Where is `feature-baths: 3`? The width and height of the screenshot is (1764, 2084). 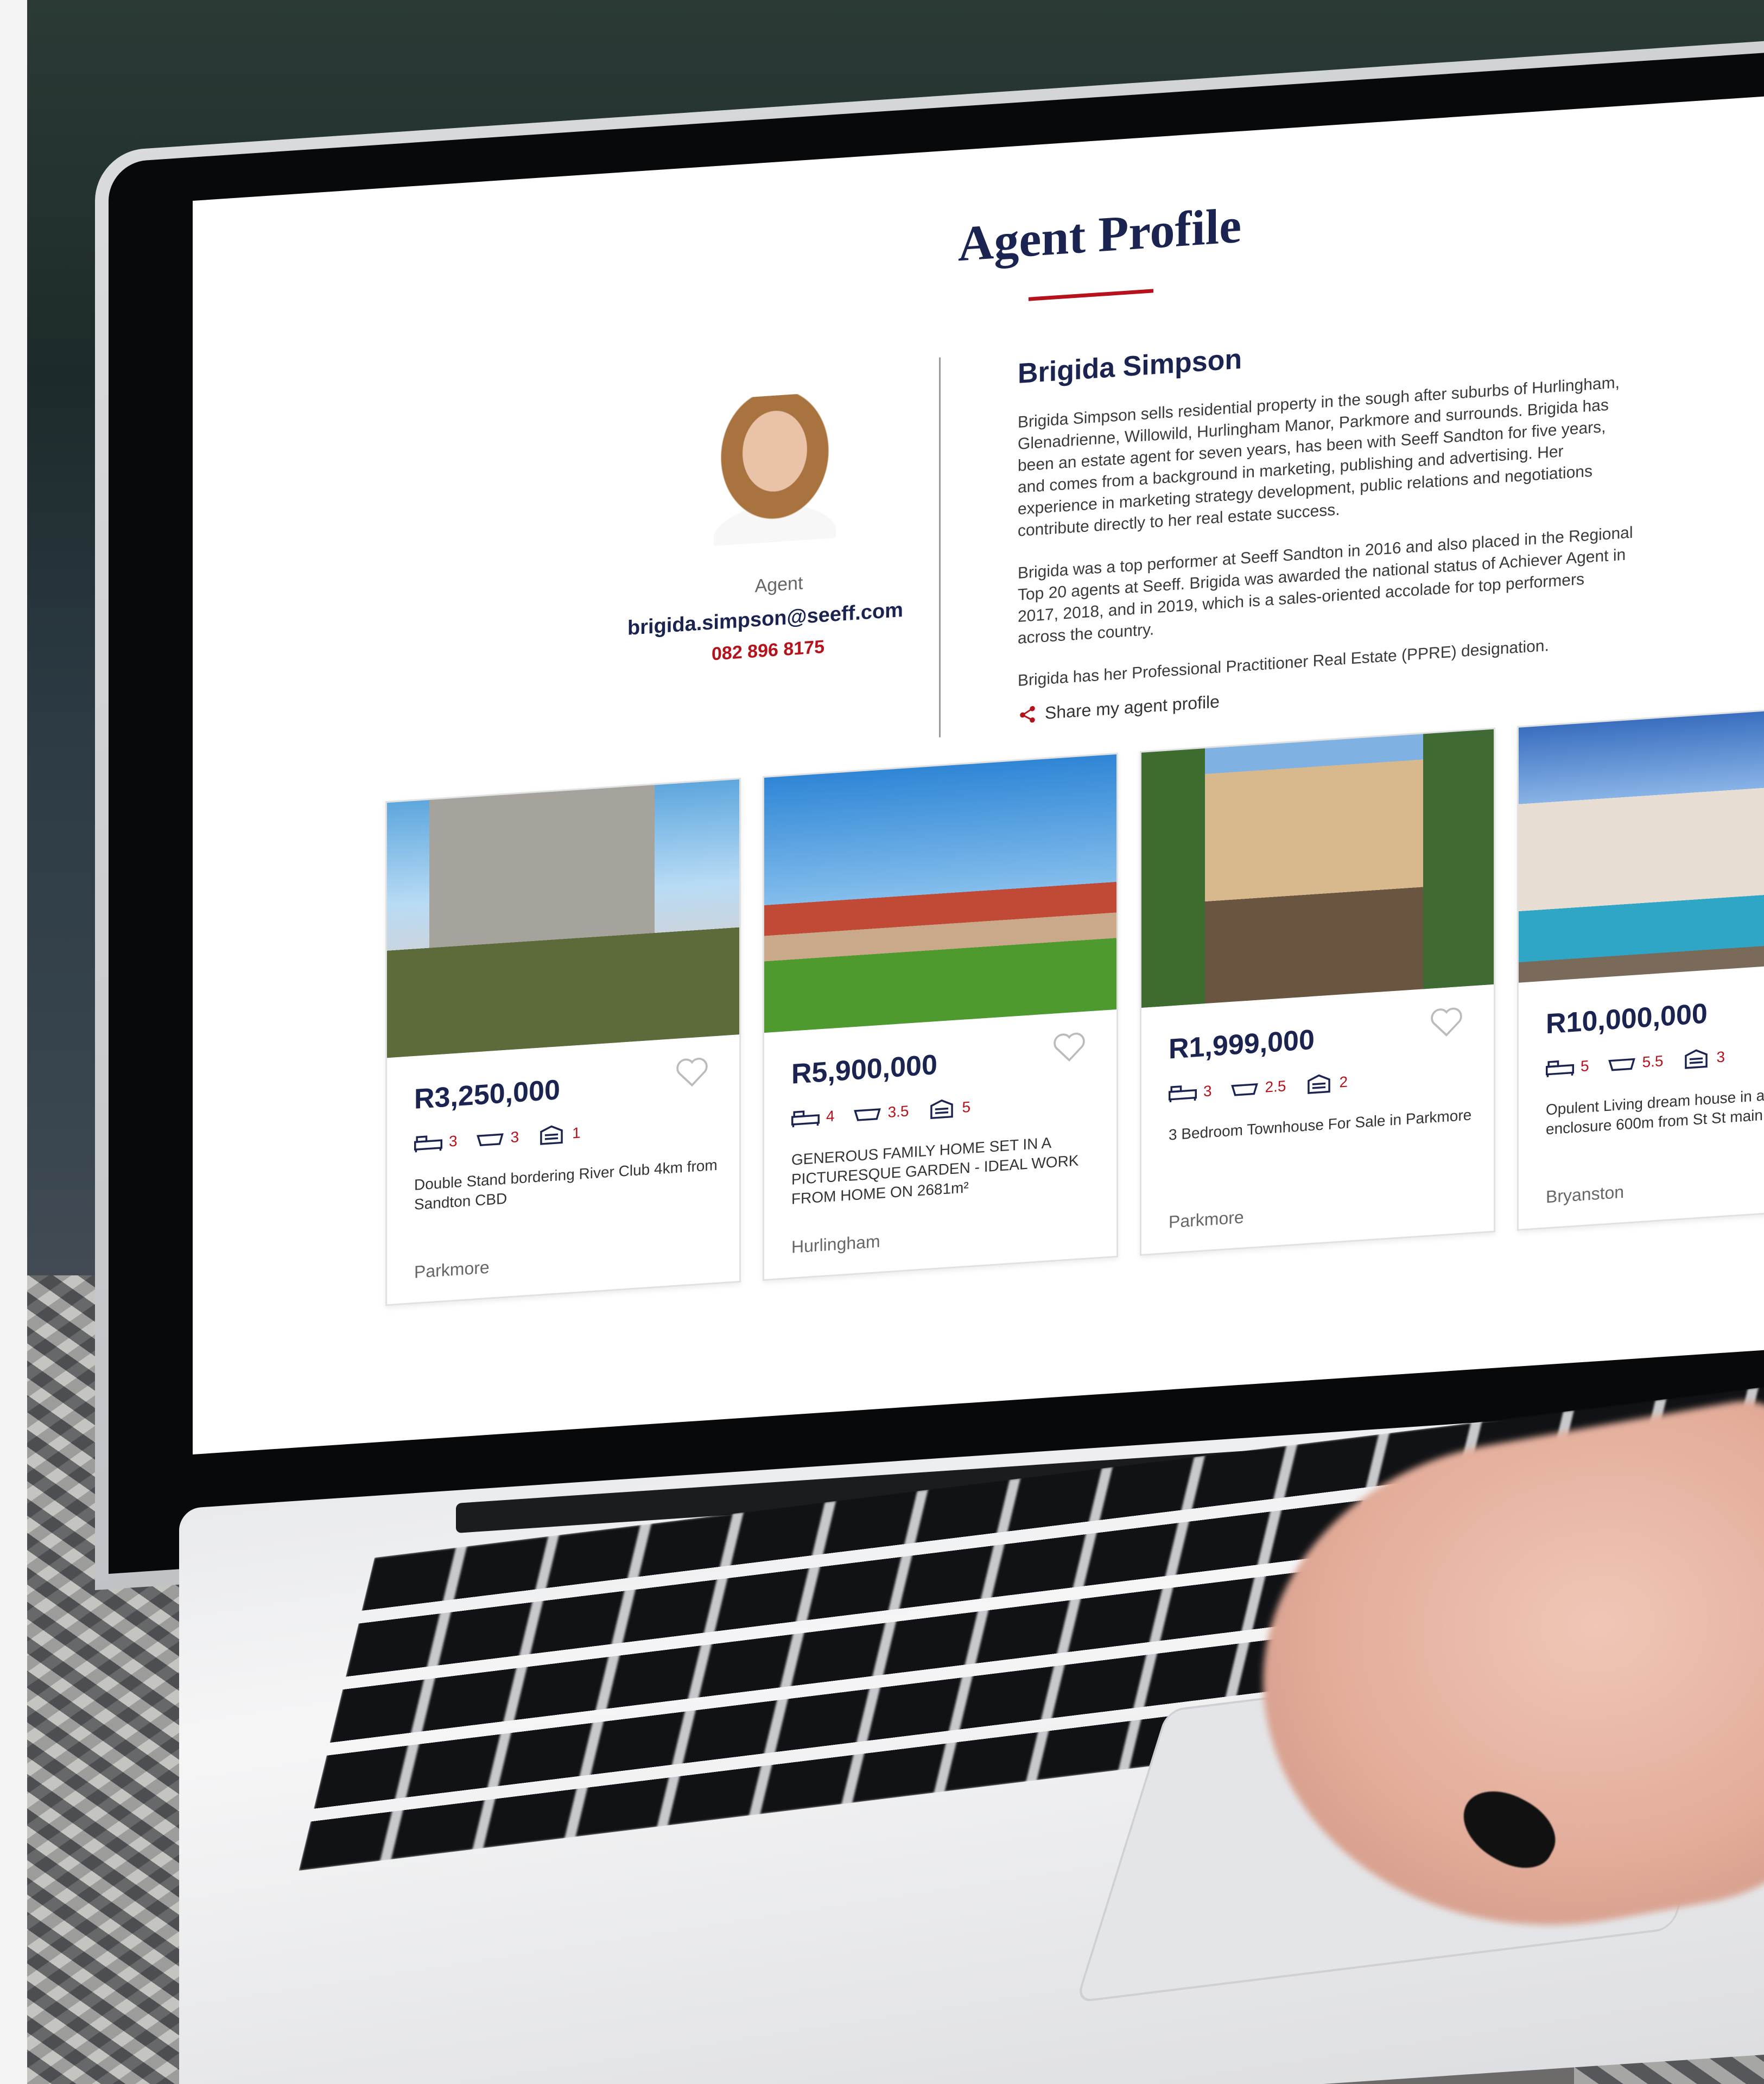
feature-baths: 3 is located at coordinates (498, 1138).